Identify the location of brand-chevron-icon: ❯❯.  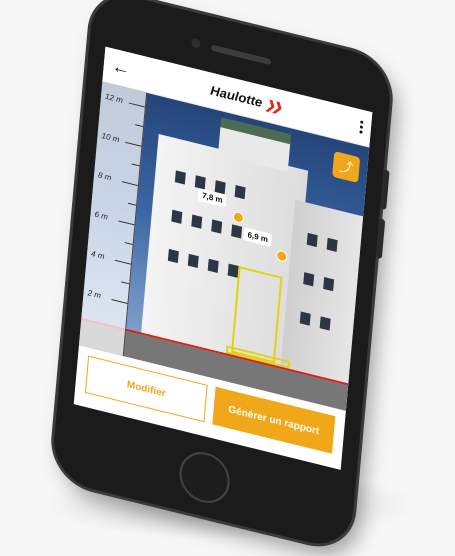
(272, 105).